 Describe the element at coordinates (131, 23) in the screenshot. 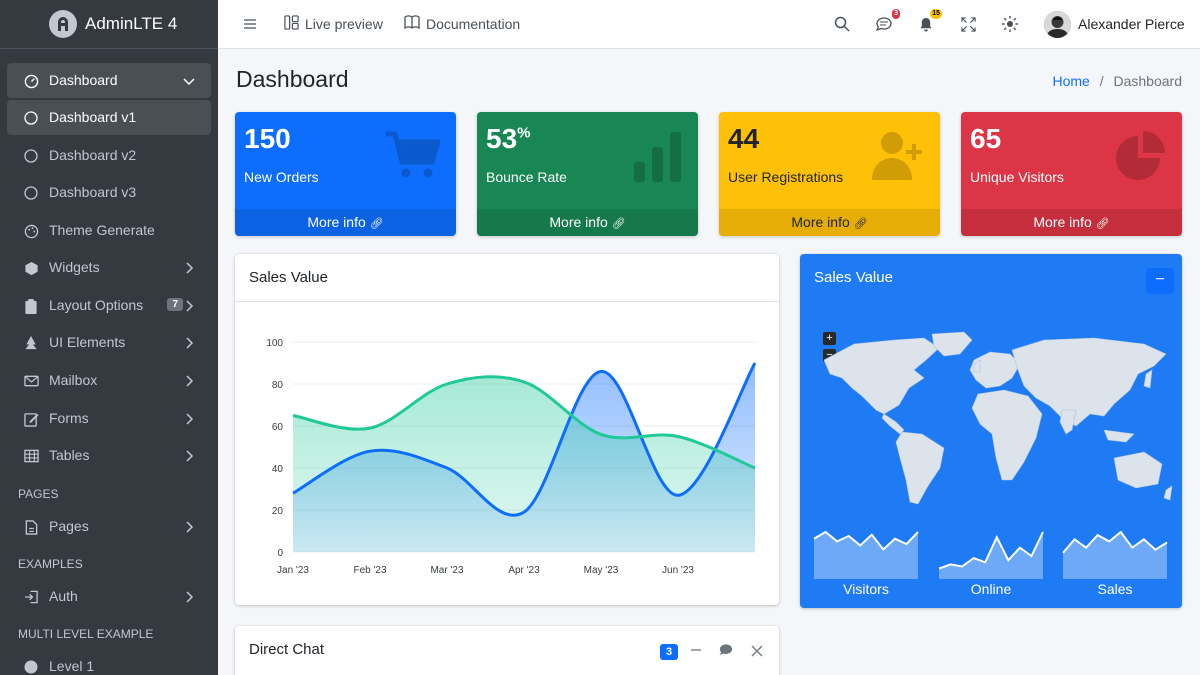

I see `brand-name: AdminLTE 4` at that location.